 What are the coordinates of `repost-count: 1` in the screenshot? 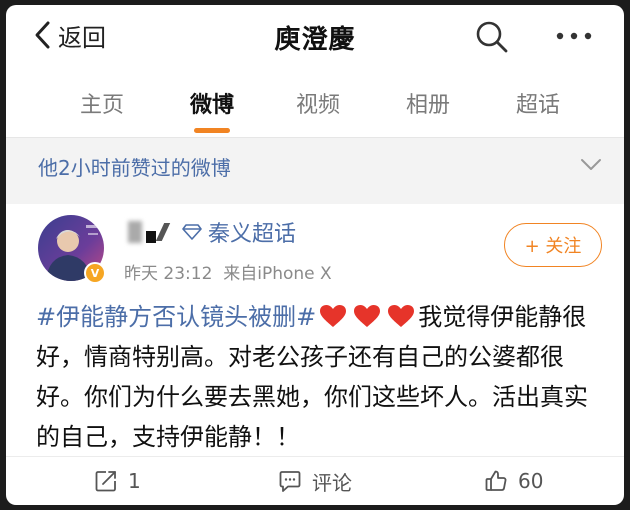 It's located at (134, 481).